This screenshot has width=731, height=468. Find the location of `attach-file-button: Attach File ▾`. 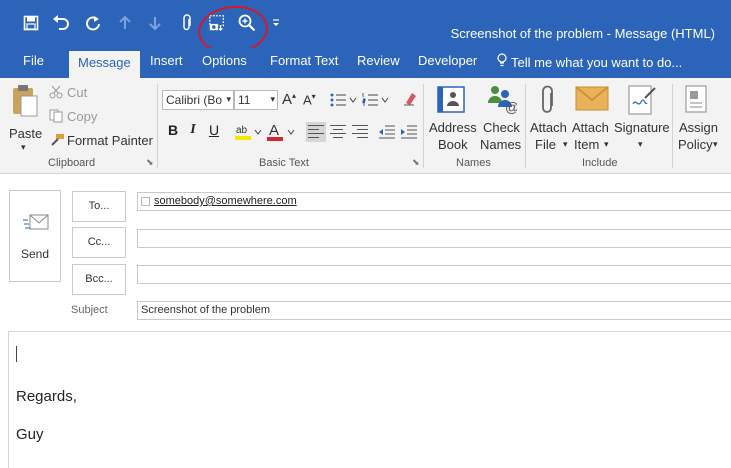

attach-file-button: Attach File ▾ is located at coordinates (550, 119).